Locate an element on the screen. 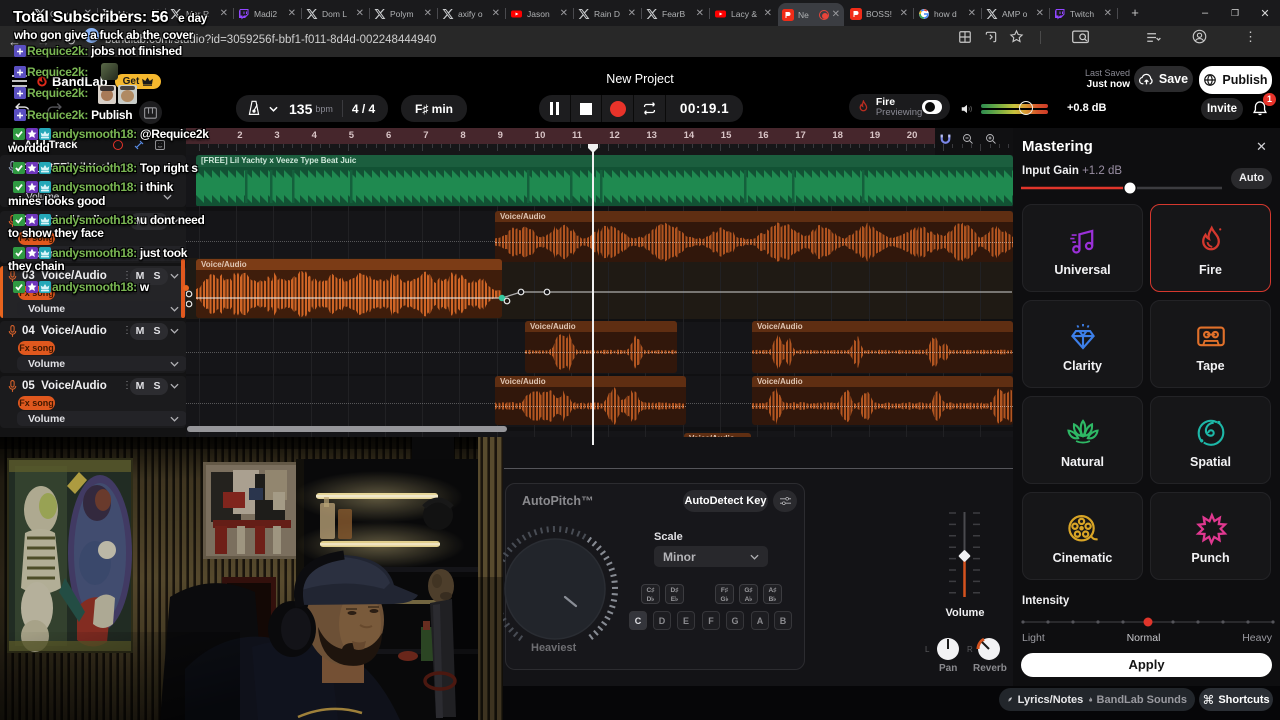  svg-text: R is located at coordinates (970, 649).